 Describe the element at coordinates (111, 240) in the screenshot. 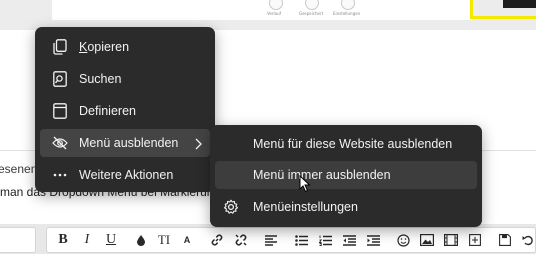

I see `underline-button: U` at that location.